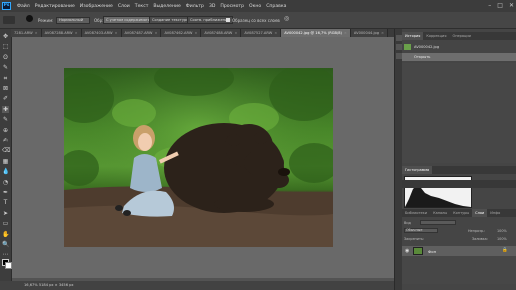  I want to click on fill-value: 100%, so click(502, 239).